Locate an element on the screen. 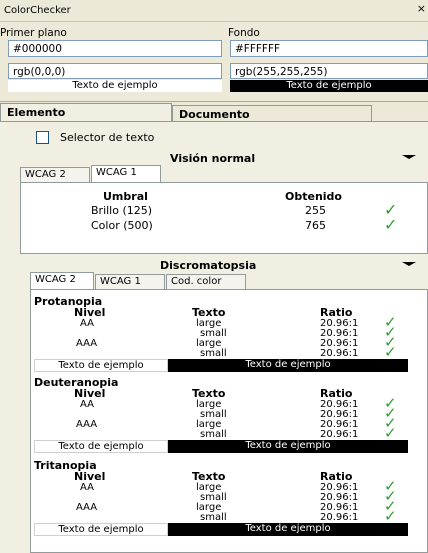  normal-vision-title: Visión normal is located at coordinates (213, 158).